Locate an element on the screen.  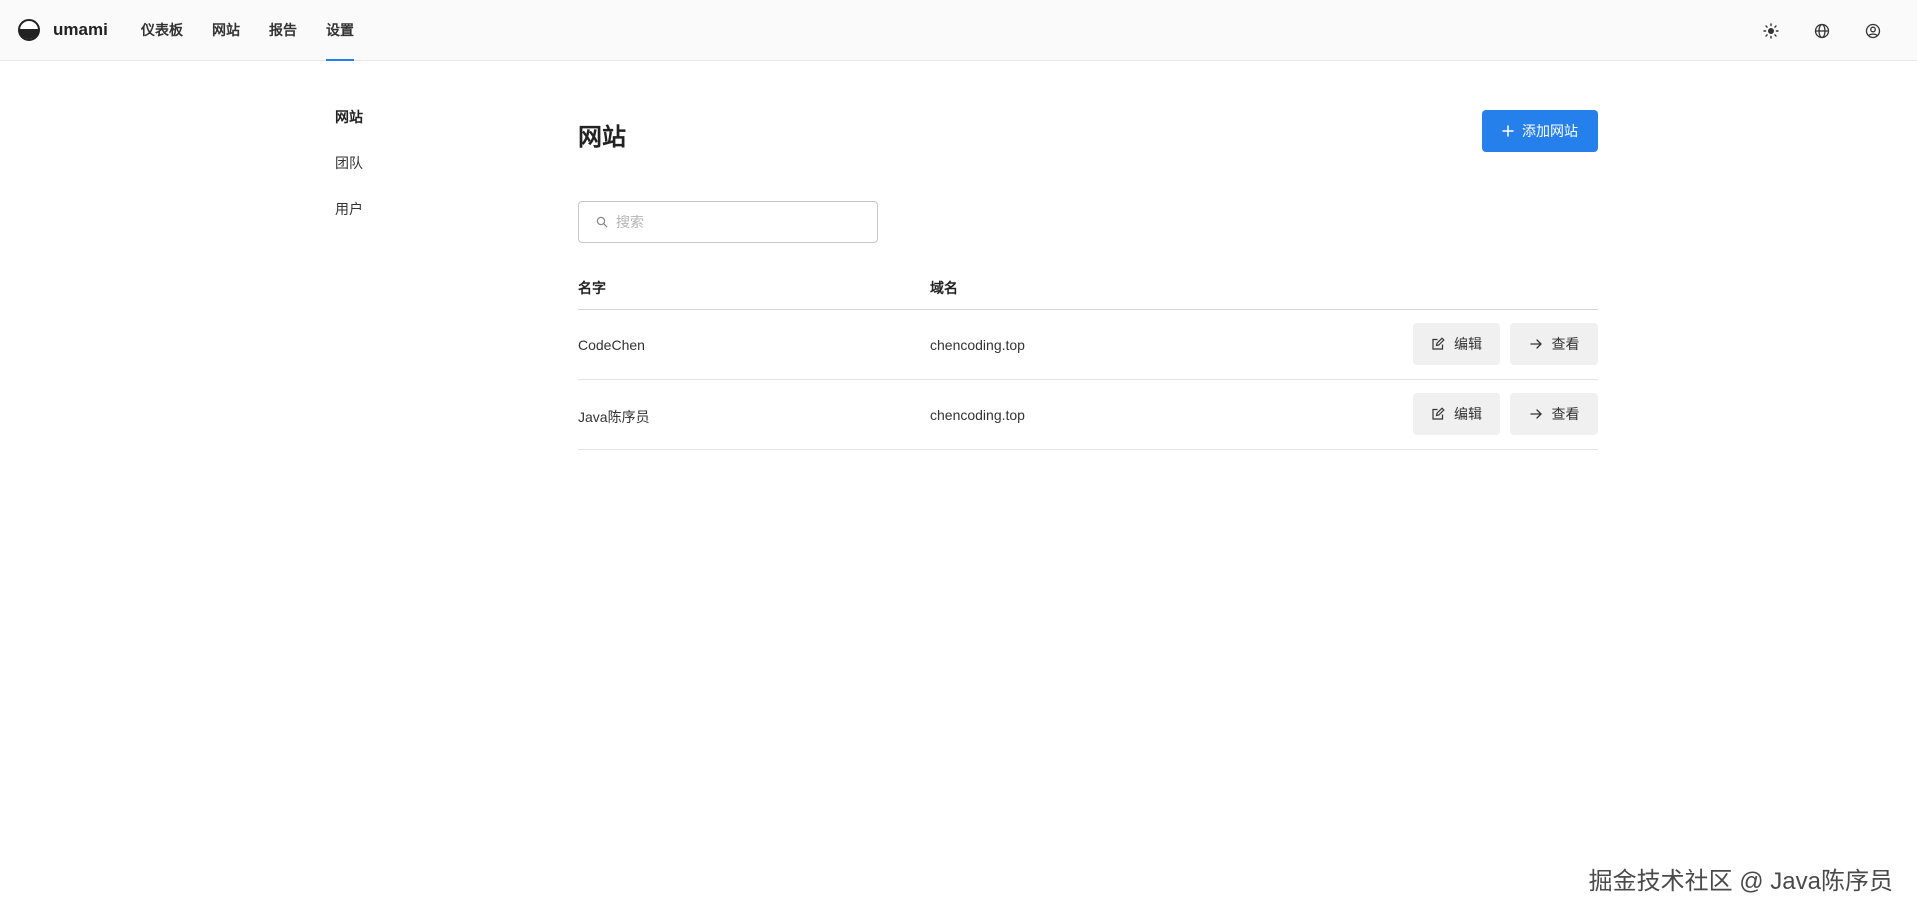
plus-icon is located at coordinates (1508, 131).